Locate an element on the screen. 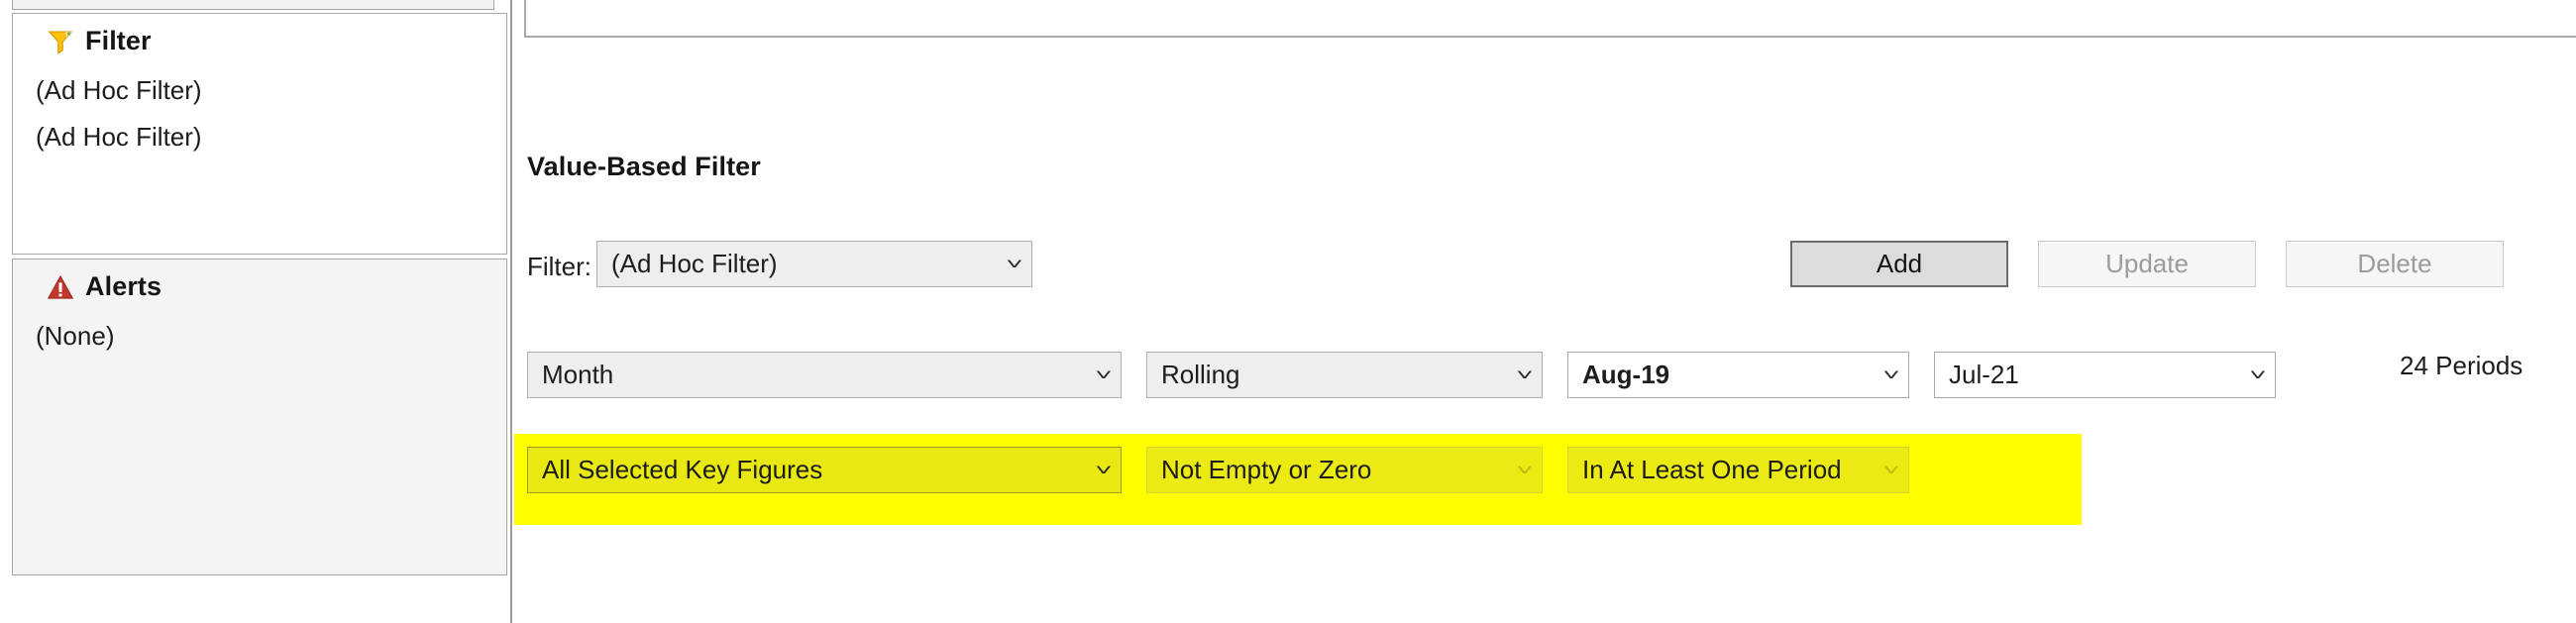  alerts-panel: Alerts (None) is located at coordinates (259, 417).